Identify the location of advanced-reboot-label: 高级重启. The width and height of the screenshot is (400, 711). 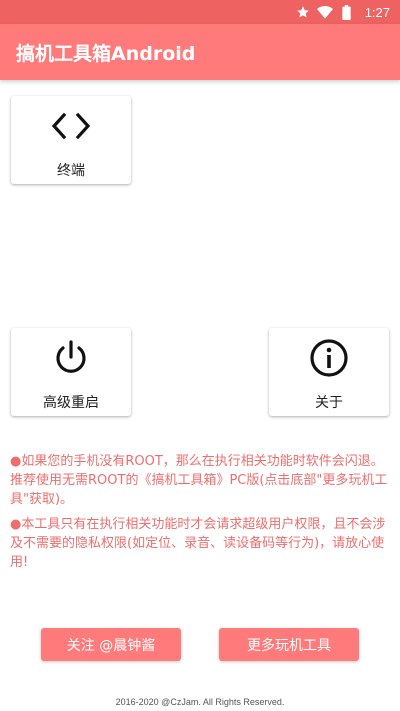
(71, 403).